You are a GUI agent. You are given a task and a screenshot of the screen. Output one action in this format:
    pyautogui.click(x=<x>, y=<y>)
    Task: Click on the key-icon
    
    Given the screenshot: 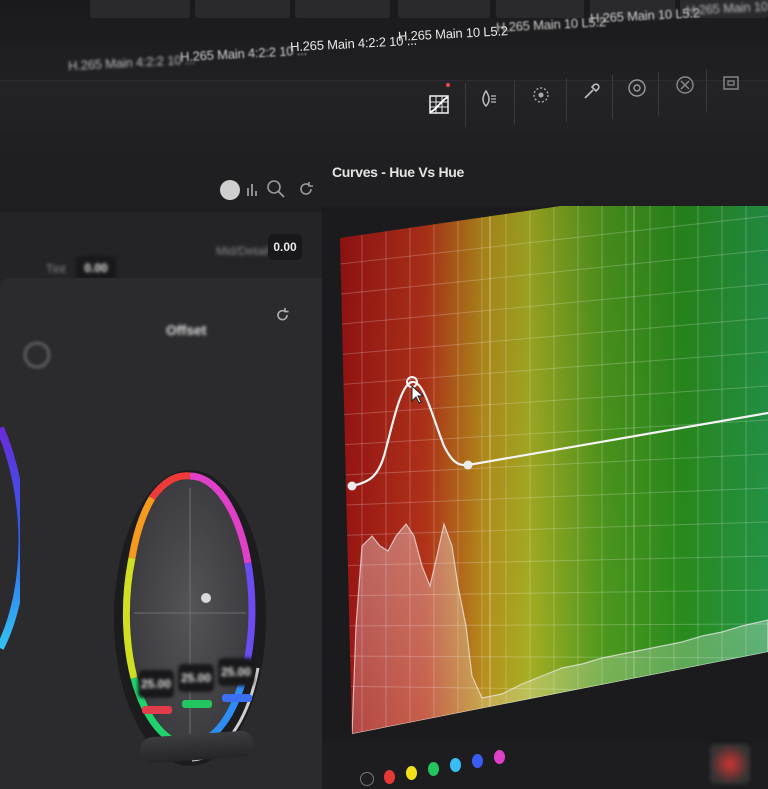 What is the action you would take?
    pyautogui.click(x=685, y=87)
    